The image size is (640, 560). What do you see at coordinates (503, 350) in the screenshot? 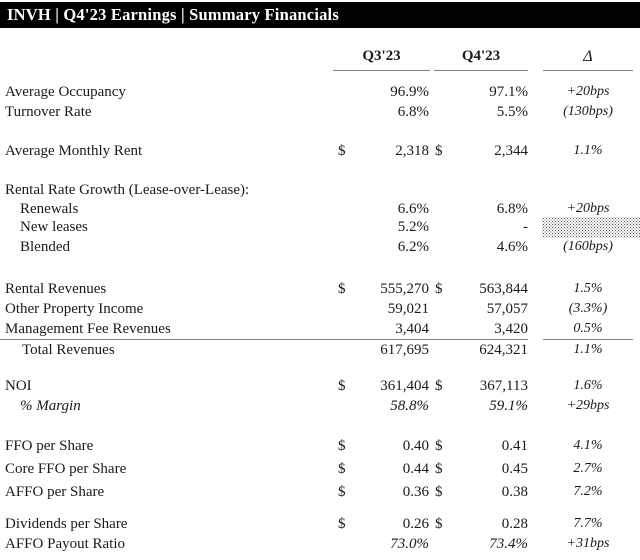
I see `row-value-q4: 624,321` at bounding box center [503, 350].